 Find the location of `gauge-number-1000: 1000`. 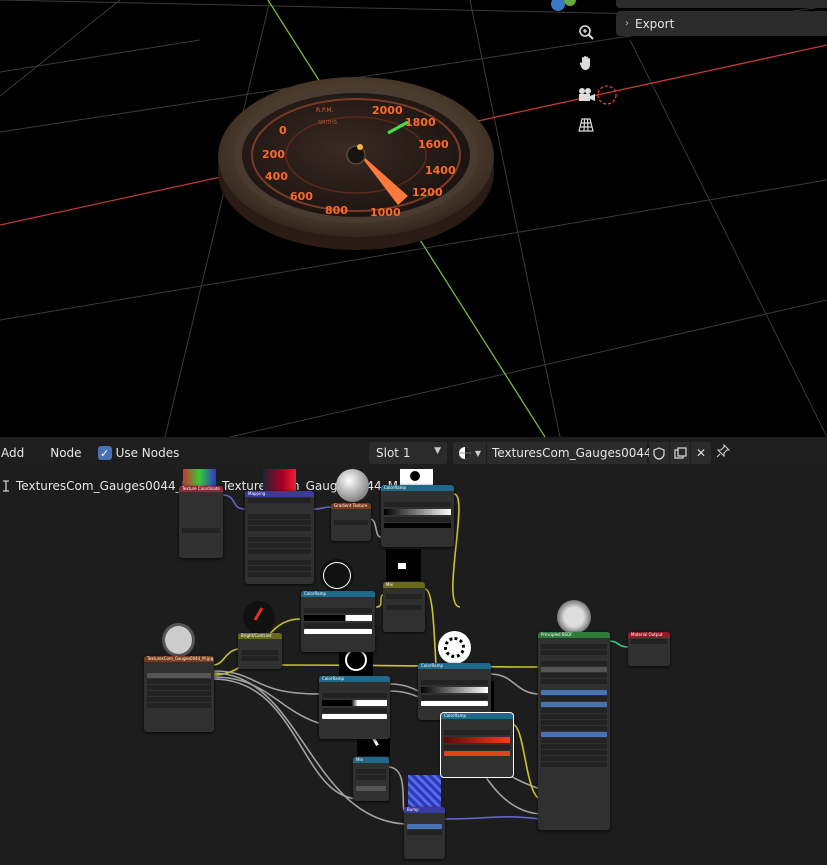

gauge-number-1000: 1000 is located at coordinates (385, 212).